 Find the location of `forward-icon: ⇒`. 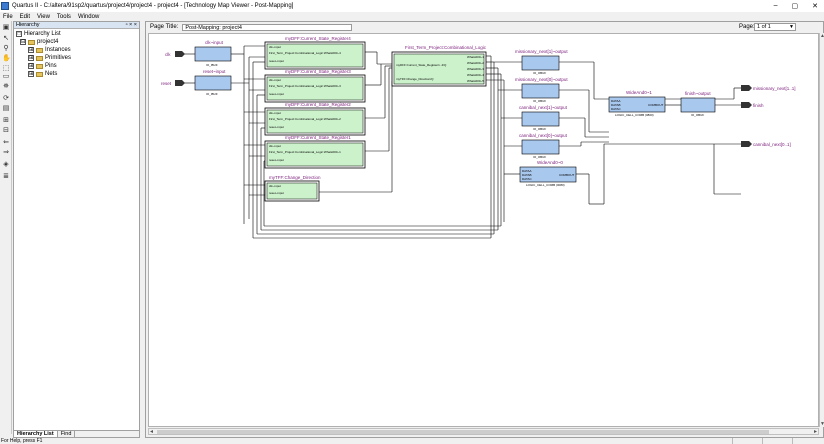

forward-icon: ⇒ is located at coordinates (6, 153).